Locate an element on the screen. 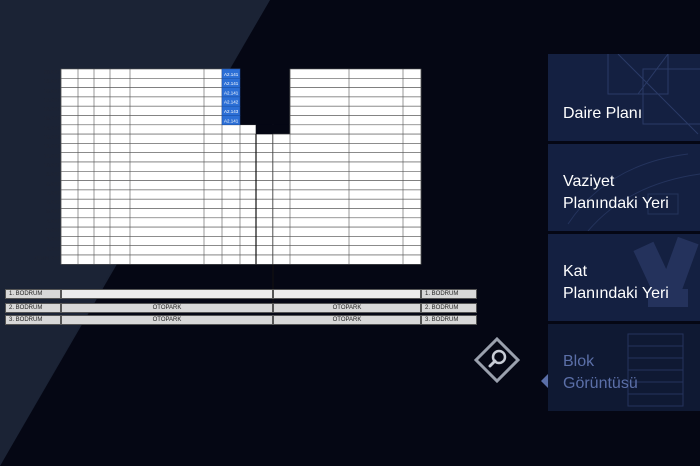 The height and width of the screenshot is (466, 700). menu-item-blok-goruntusu: Blok Görüntüsü is located at coordinates (624, 367).